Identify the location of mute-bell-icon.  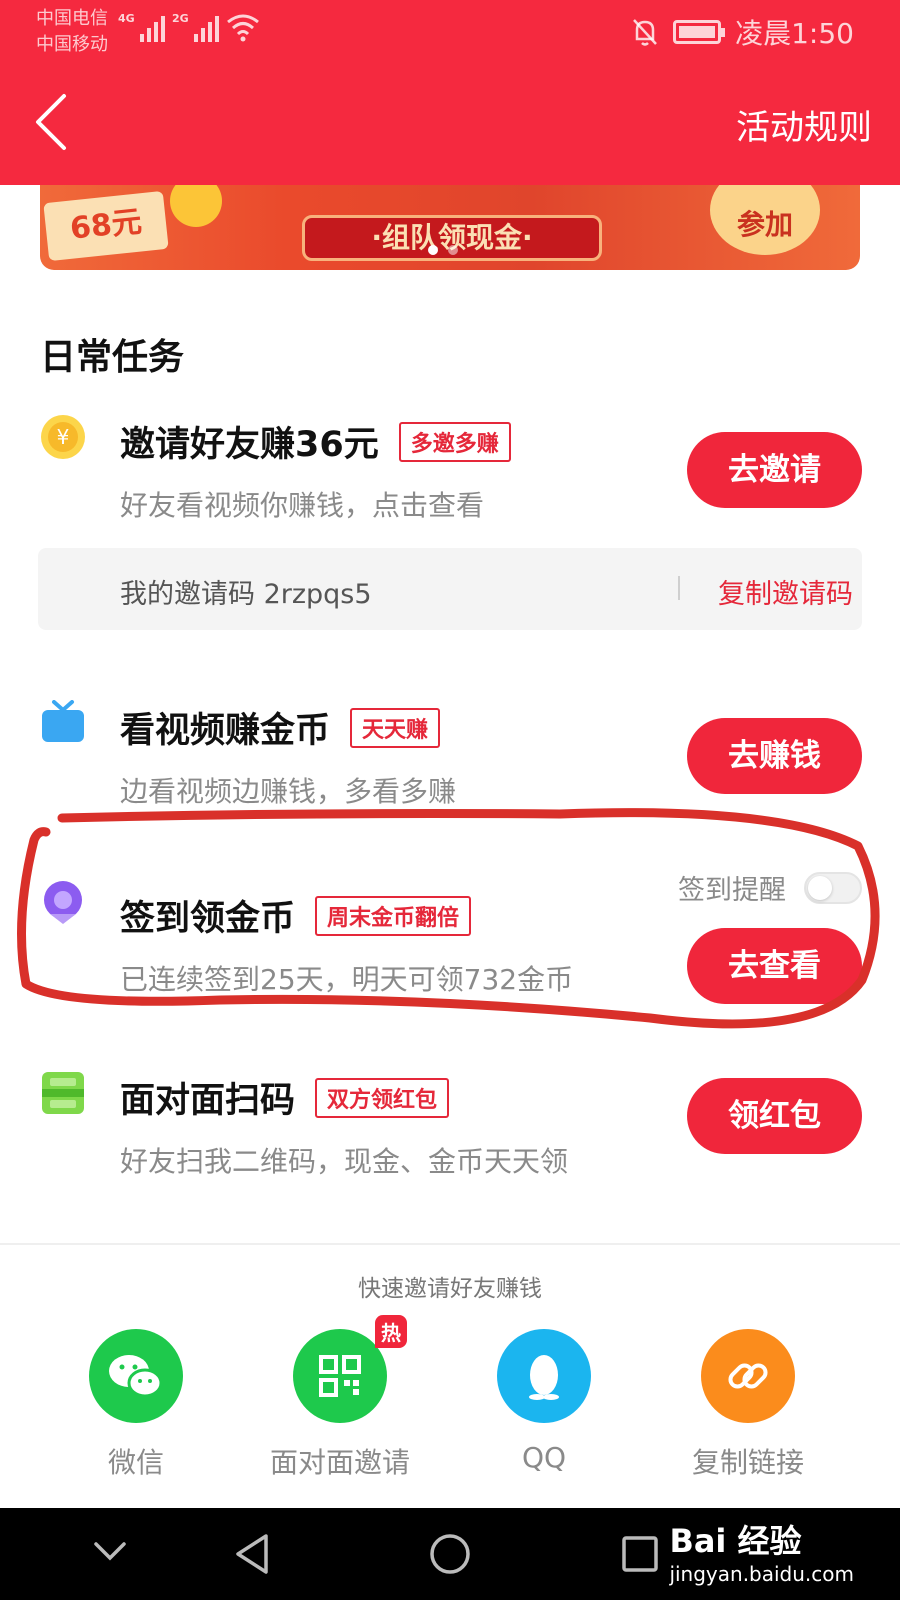
(645, 32).